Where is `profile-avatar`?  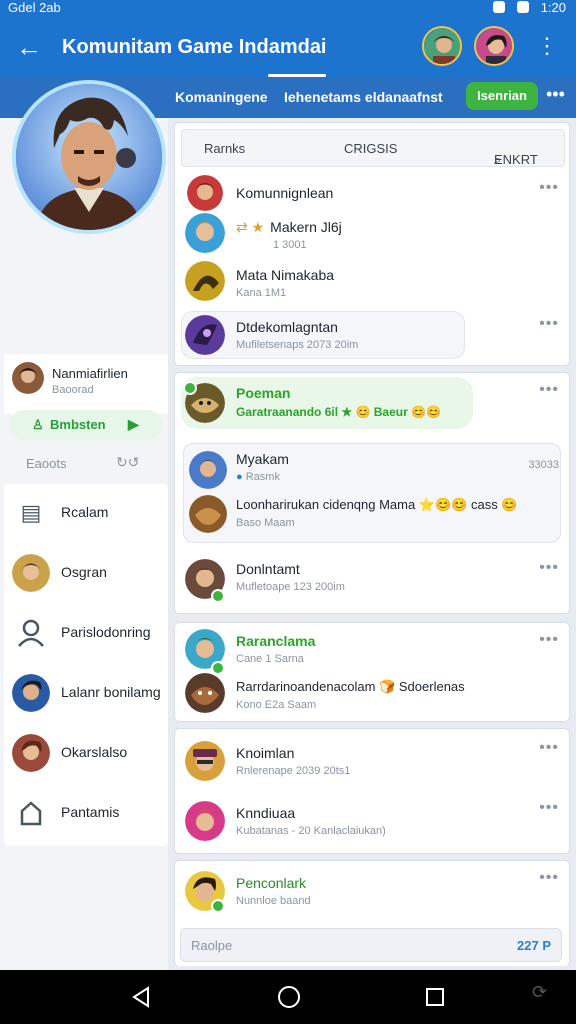 profile-avatar is located at coordinates (28, 378).